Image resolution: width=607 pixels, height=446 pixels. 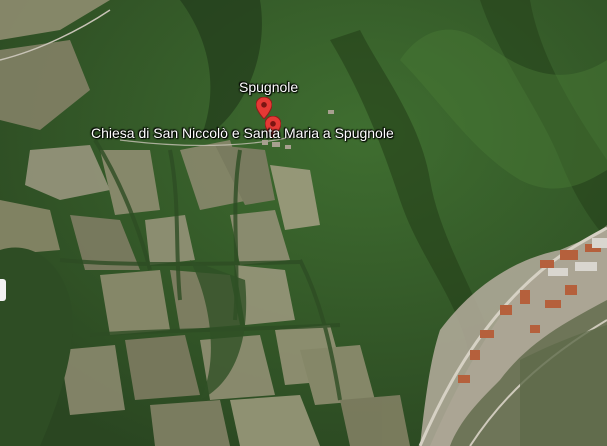 What do you see at coordinates (268, 87) in the screenshot?
I see `place-label-spugnole: Spugnole` at bounding box center [268, 87].